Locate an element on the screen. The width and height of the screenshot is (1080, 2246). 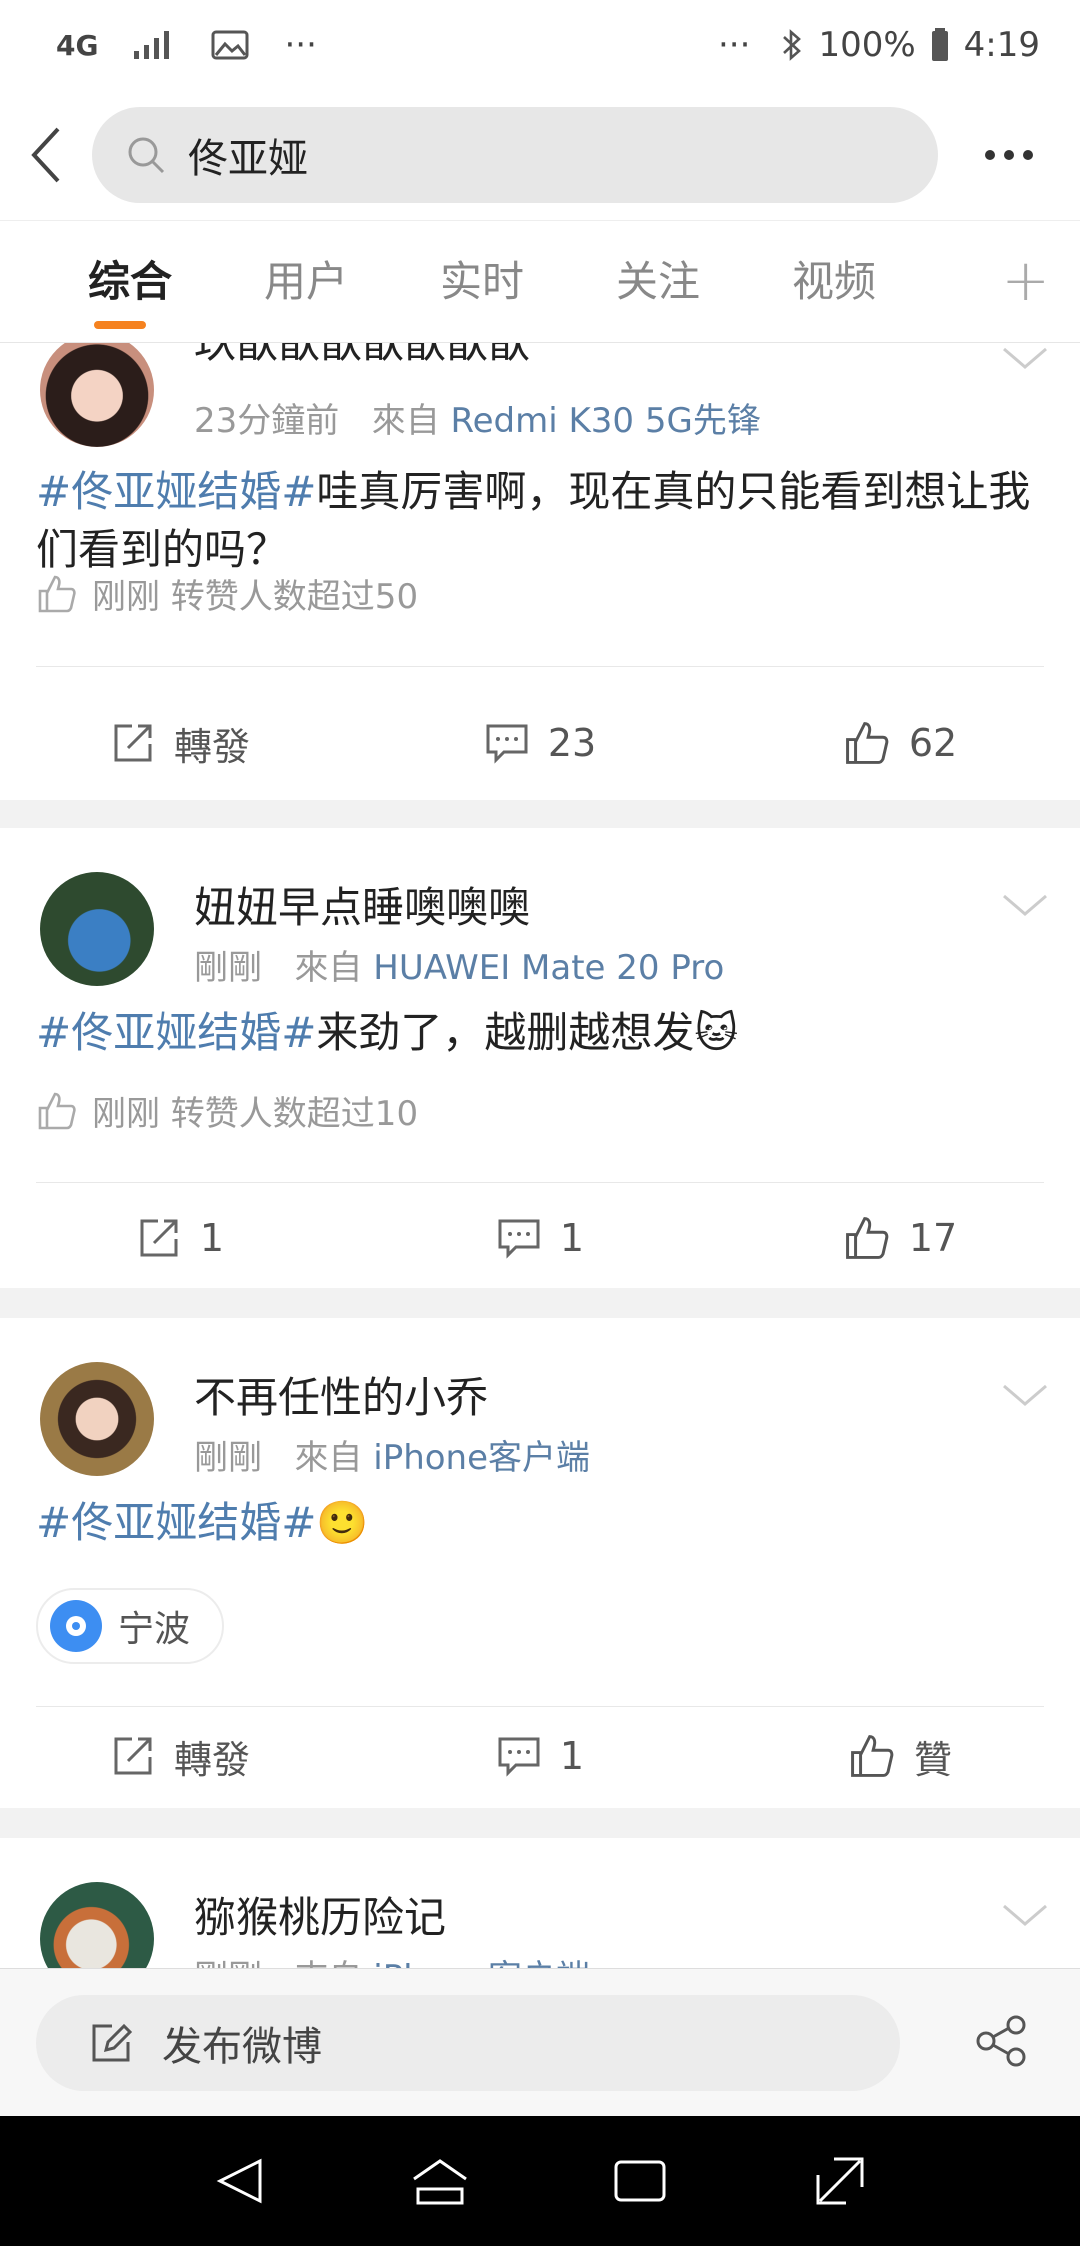
tab-video: 视频 is located at coordinates (834, 281).